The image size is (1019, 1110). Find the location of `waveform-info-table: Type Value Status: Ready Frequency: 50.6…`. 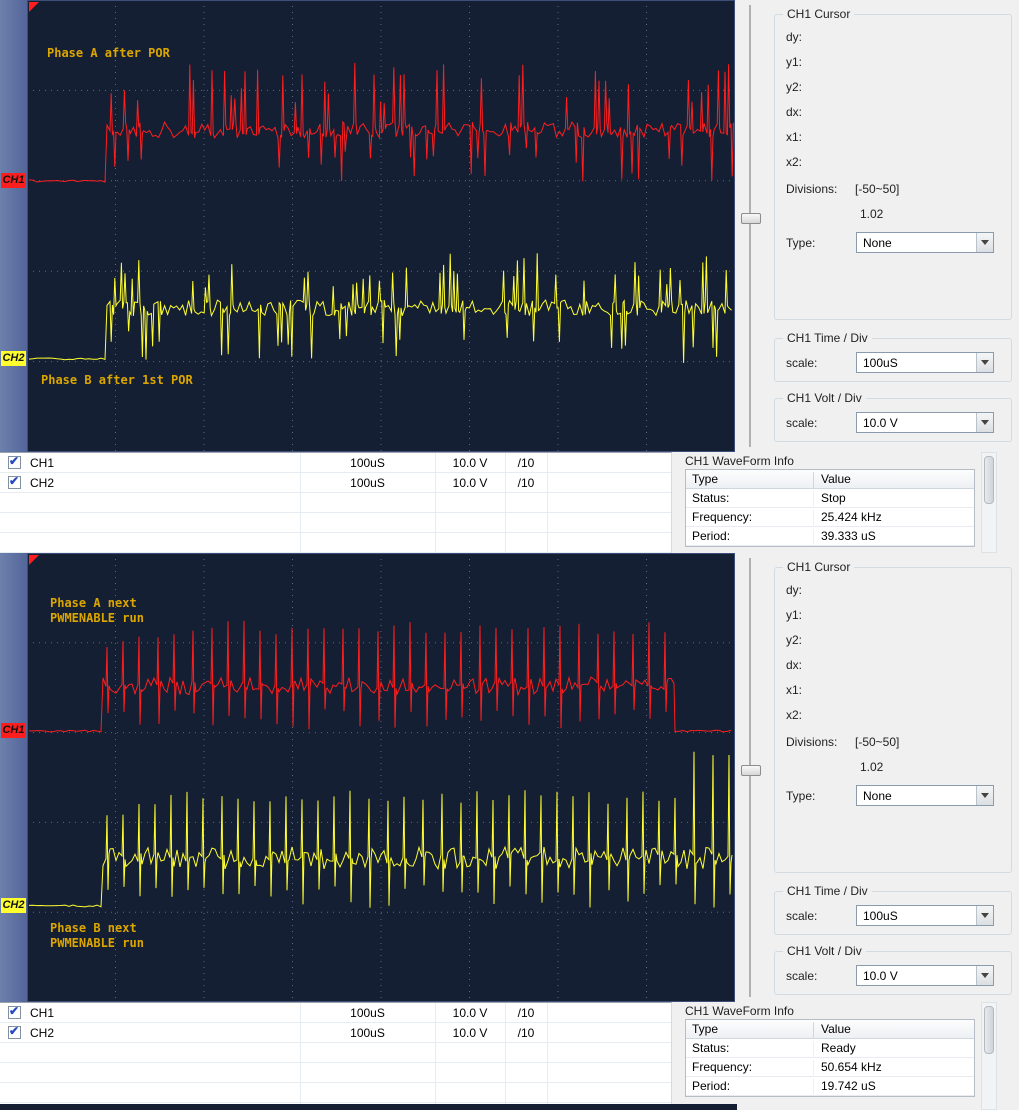

waveform-info-table: Type Value Status: Ready Frequency: 50.6… is located at coordinates (830, 1058).